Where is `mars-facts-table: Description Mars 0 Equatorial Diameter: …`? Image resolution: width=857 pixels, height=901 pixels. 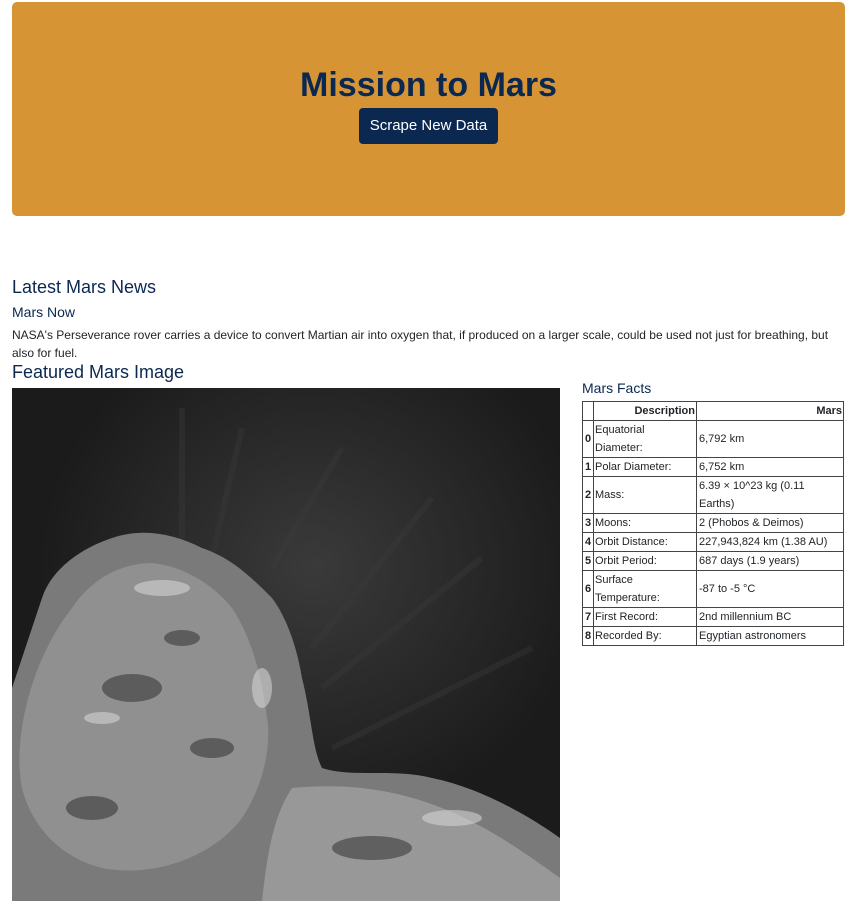
mars-facts-table: Description Mars 0 Equatorial Diameter: … is located at coordinates (713, 523).